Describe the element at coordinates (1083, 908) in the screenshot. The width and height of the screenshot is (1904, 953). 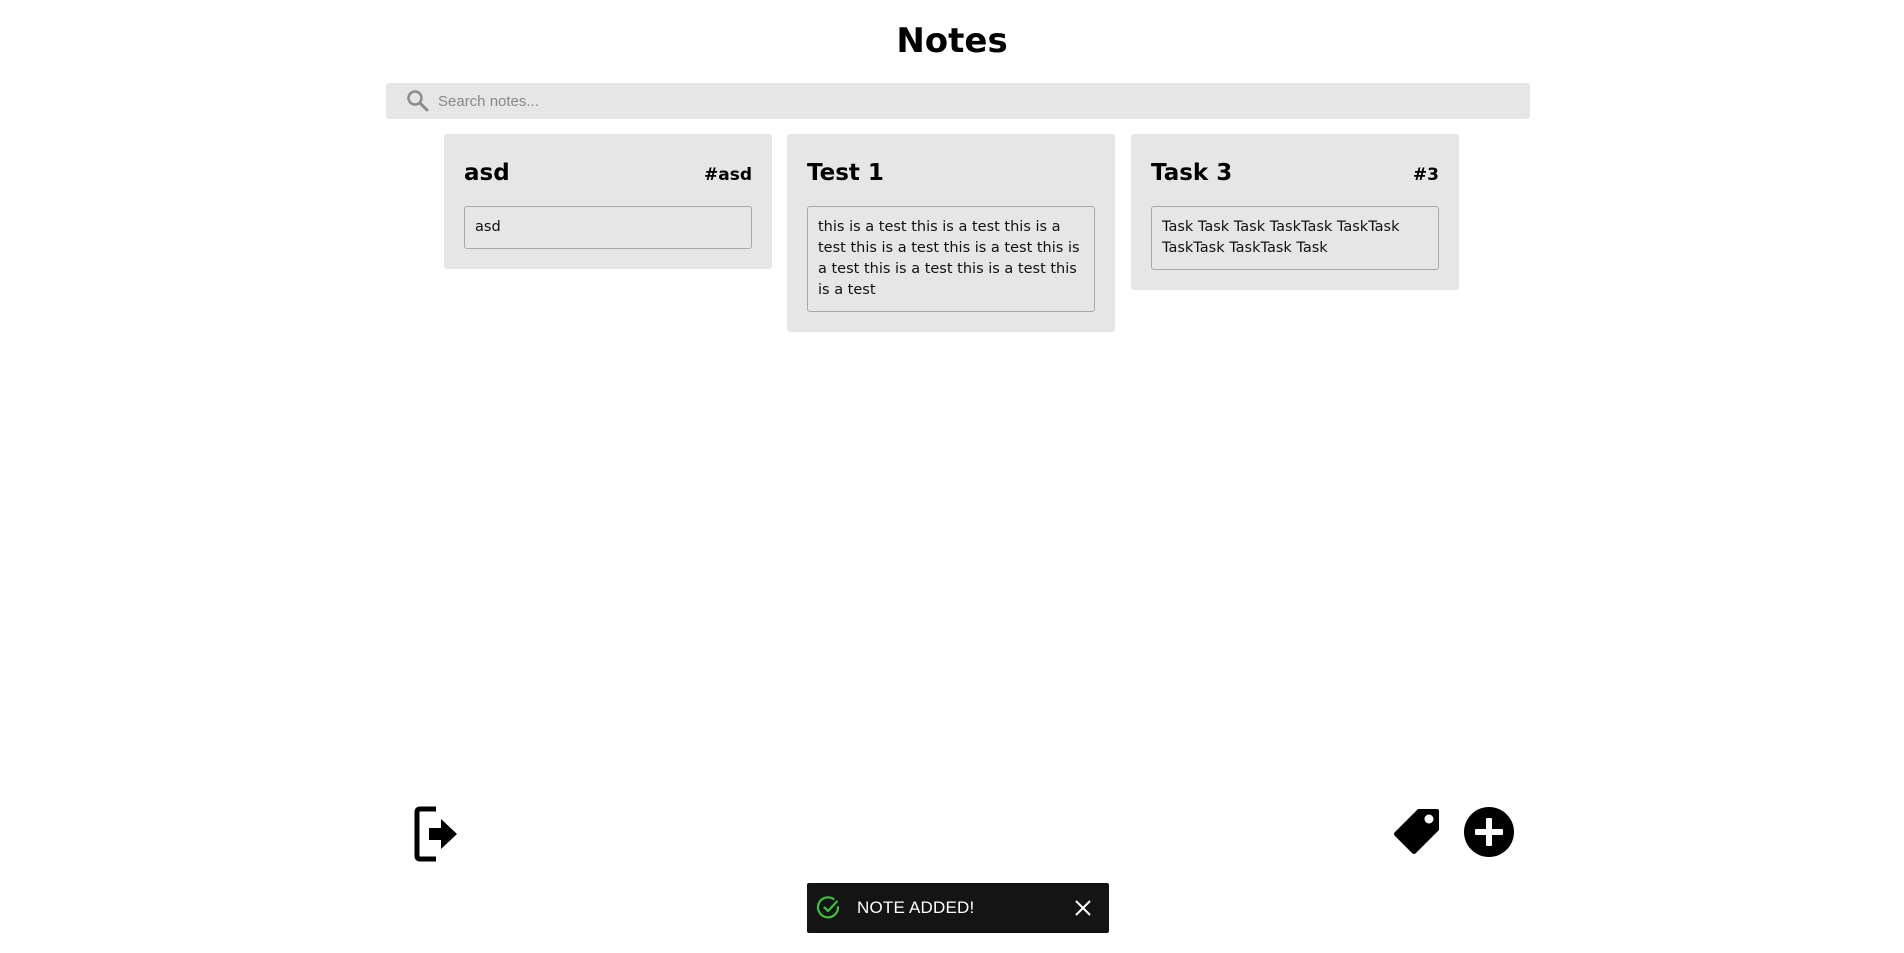
I see `close-icon` at that location.